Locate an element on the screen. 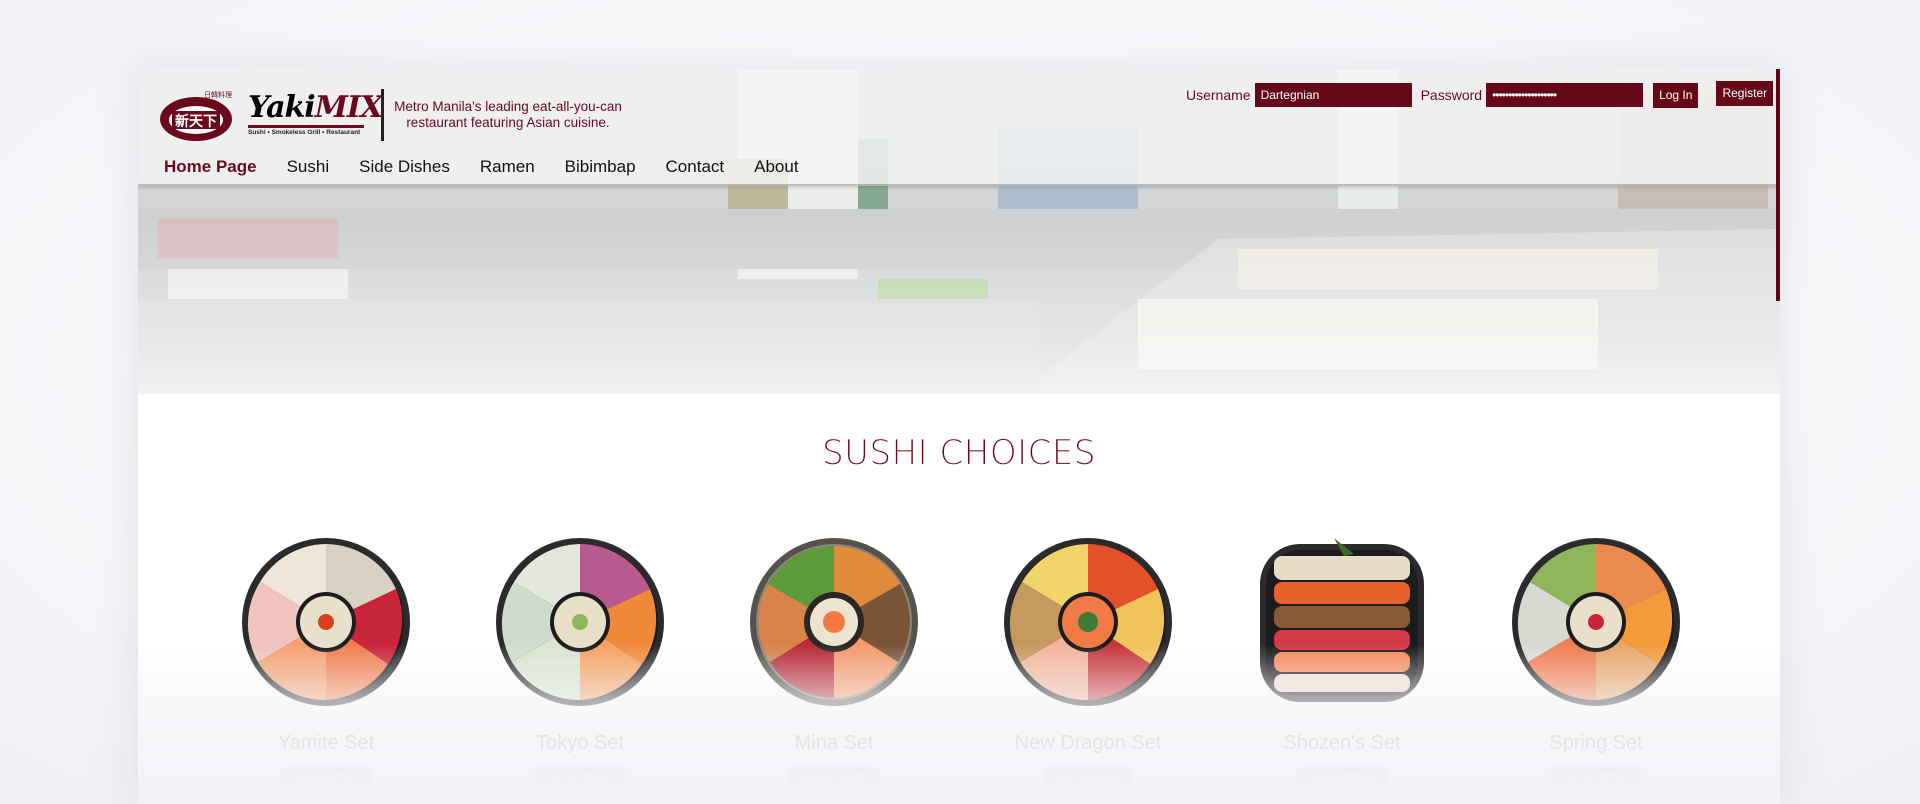 The image size is (1920, 804). nav-item-bibimbap: Bibimbap is located at coordinates (600, 167).